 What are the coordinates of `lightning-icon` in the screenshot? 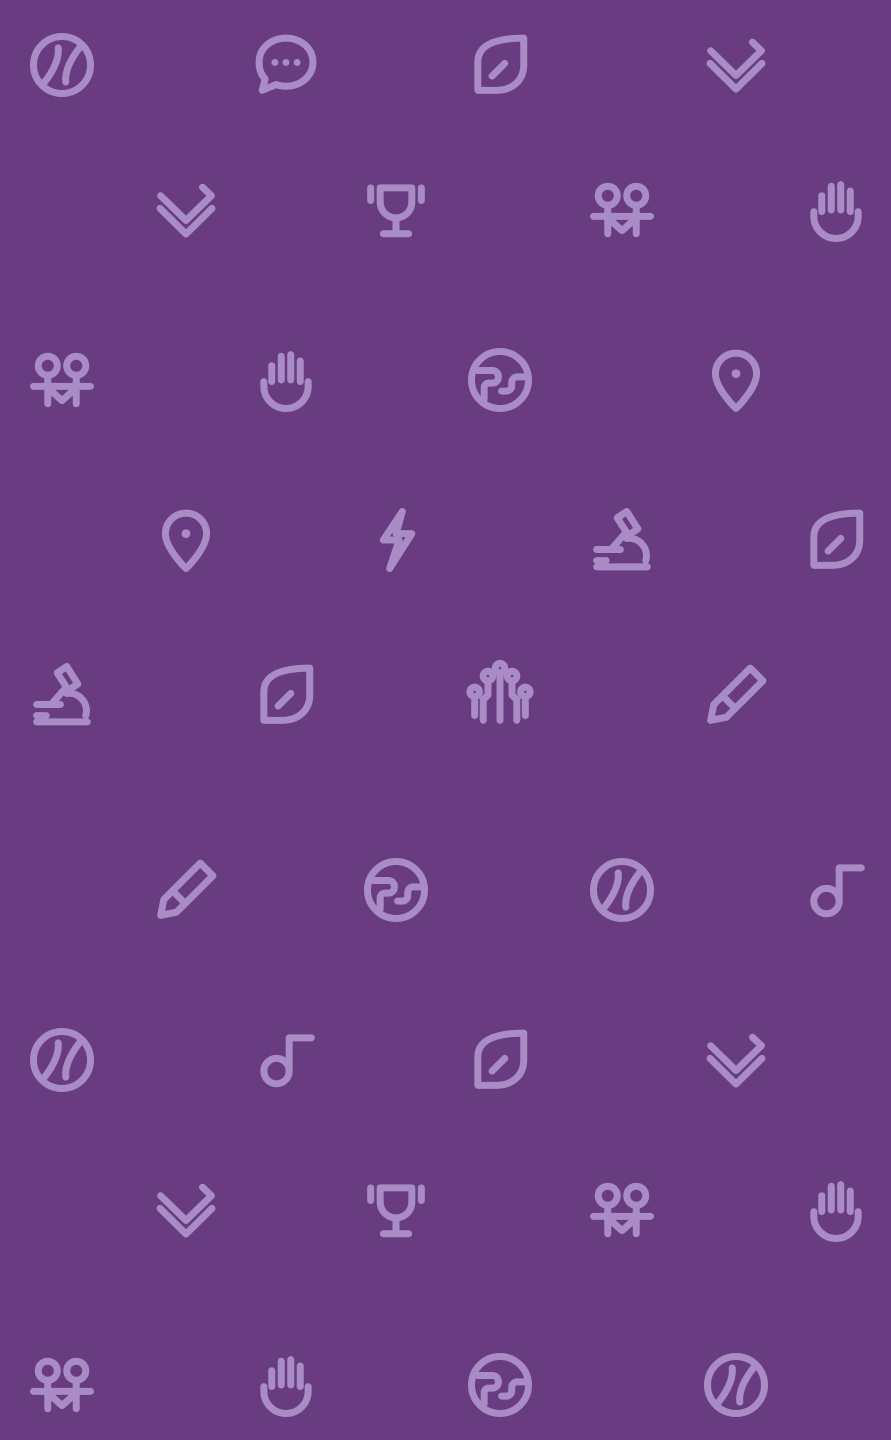 It's located at (396, 540).